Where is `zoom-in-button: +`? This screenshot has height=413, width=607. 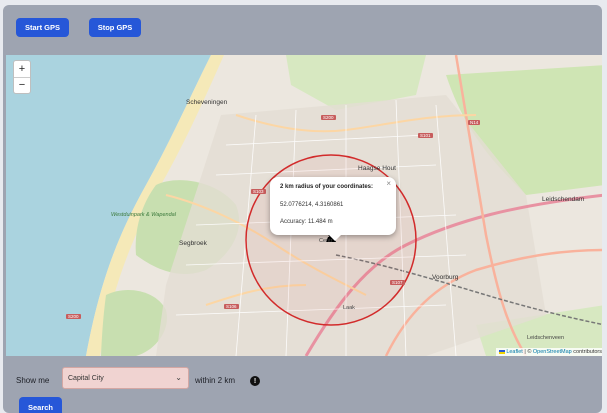 zoom-in-button: + is located at coordinates (22, 69).